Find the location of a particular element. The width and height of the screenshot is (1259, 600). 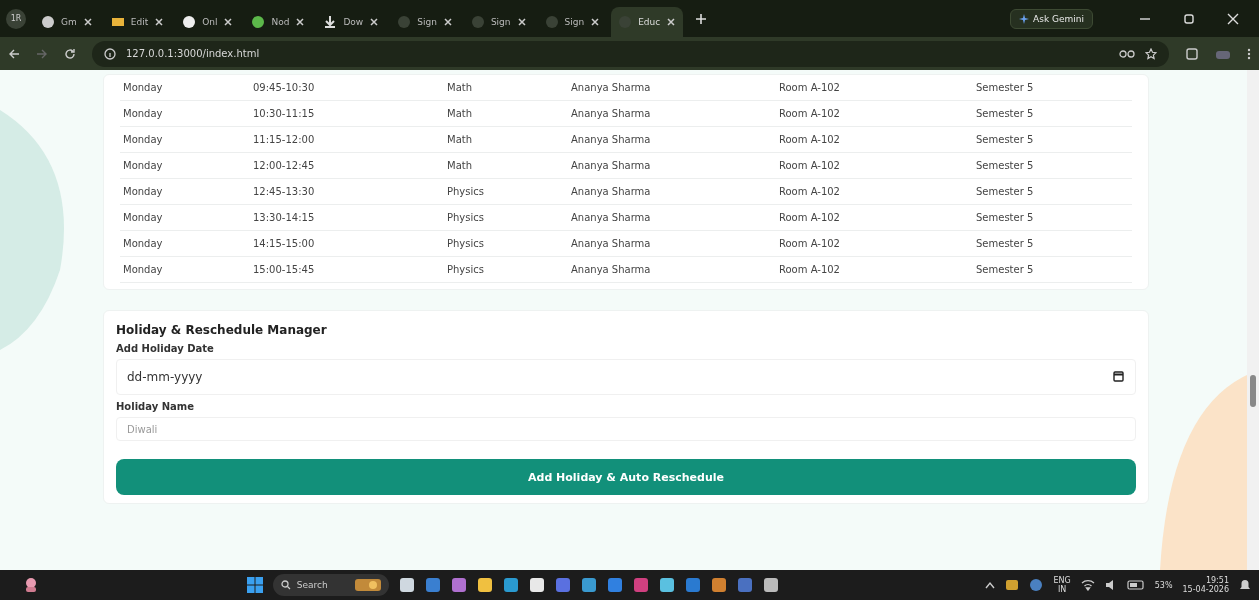

new-tab-icon is located at coordinates (701, 18).